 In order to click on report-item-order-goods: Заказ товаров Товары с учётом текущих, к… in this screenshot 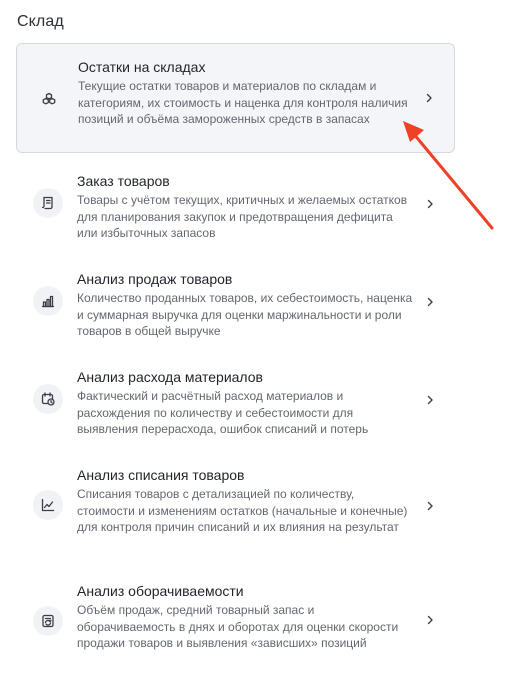, I will do `click(235, 205)`.